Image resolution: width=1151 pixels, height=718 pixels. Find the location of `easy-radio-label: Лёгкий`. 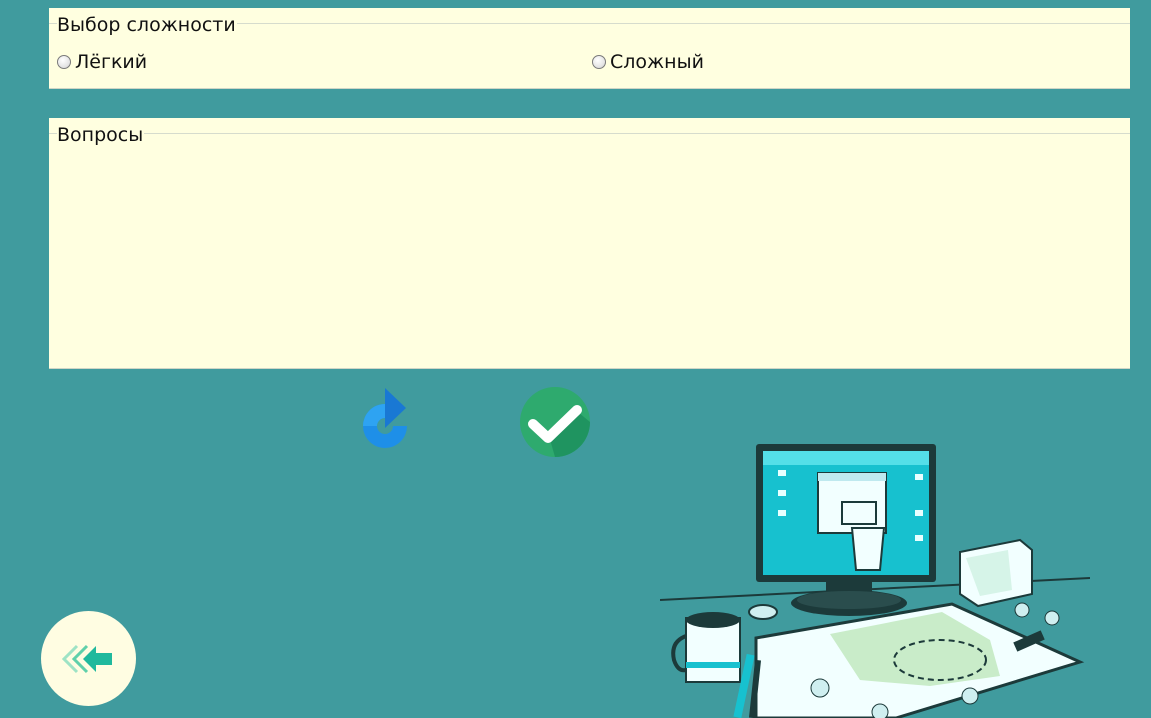

easy-radio-label: Лёгкий is located at coordinates (111, 62).